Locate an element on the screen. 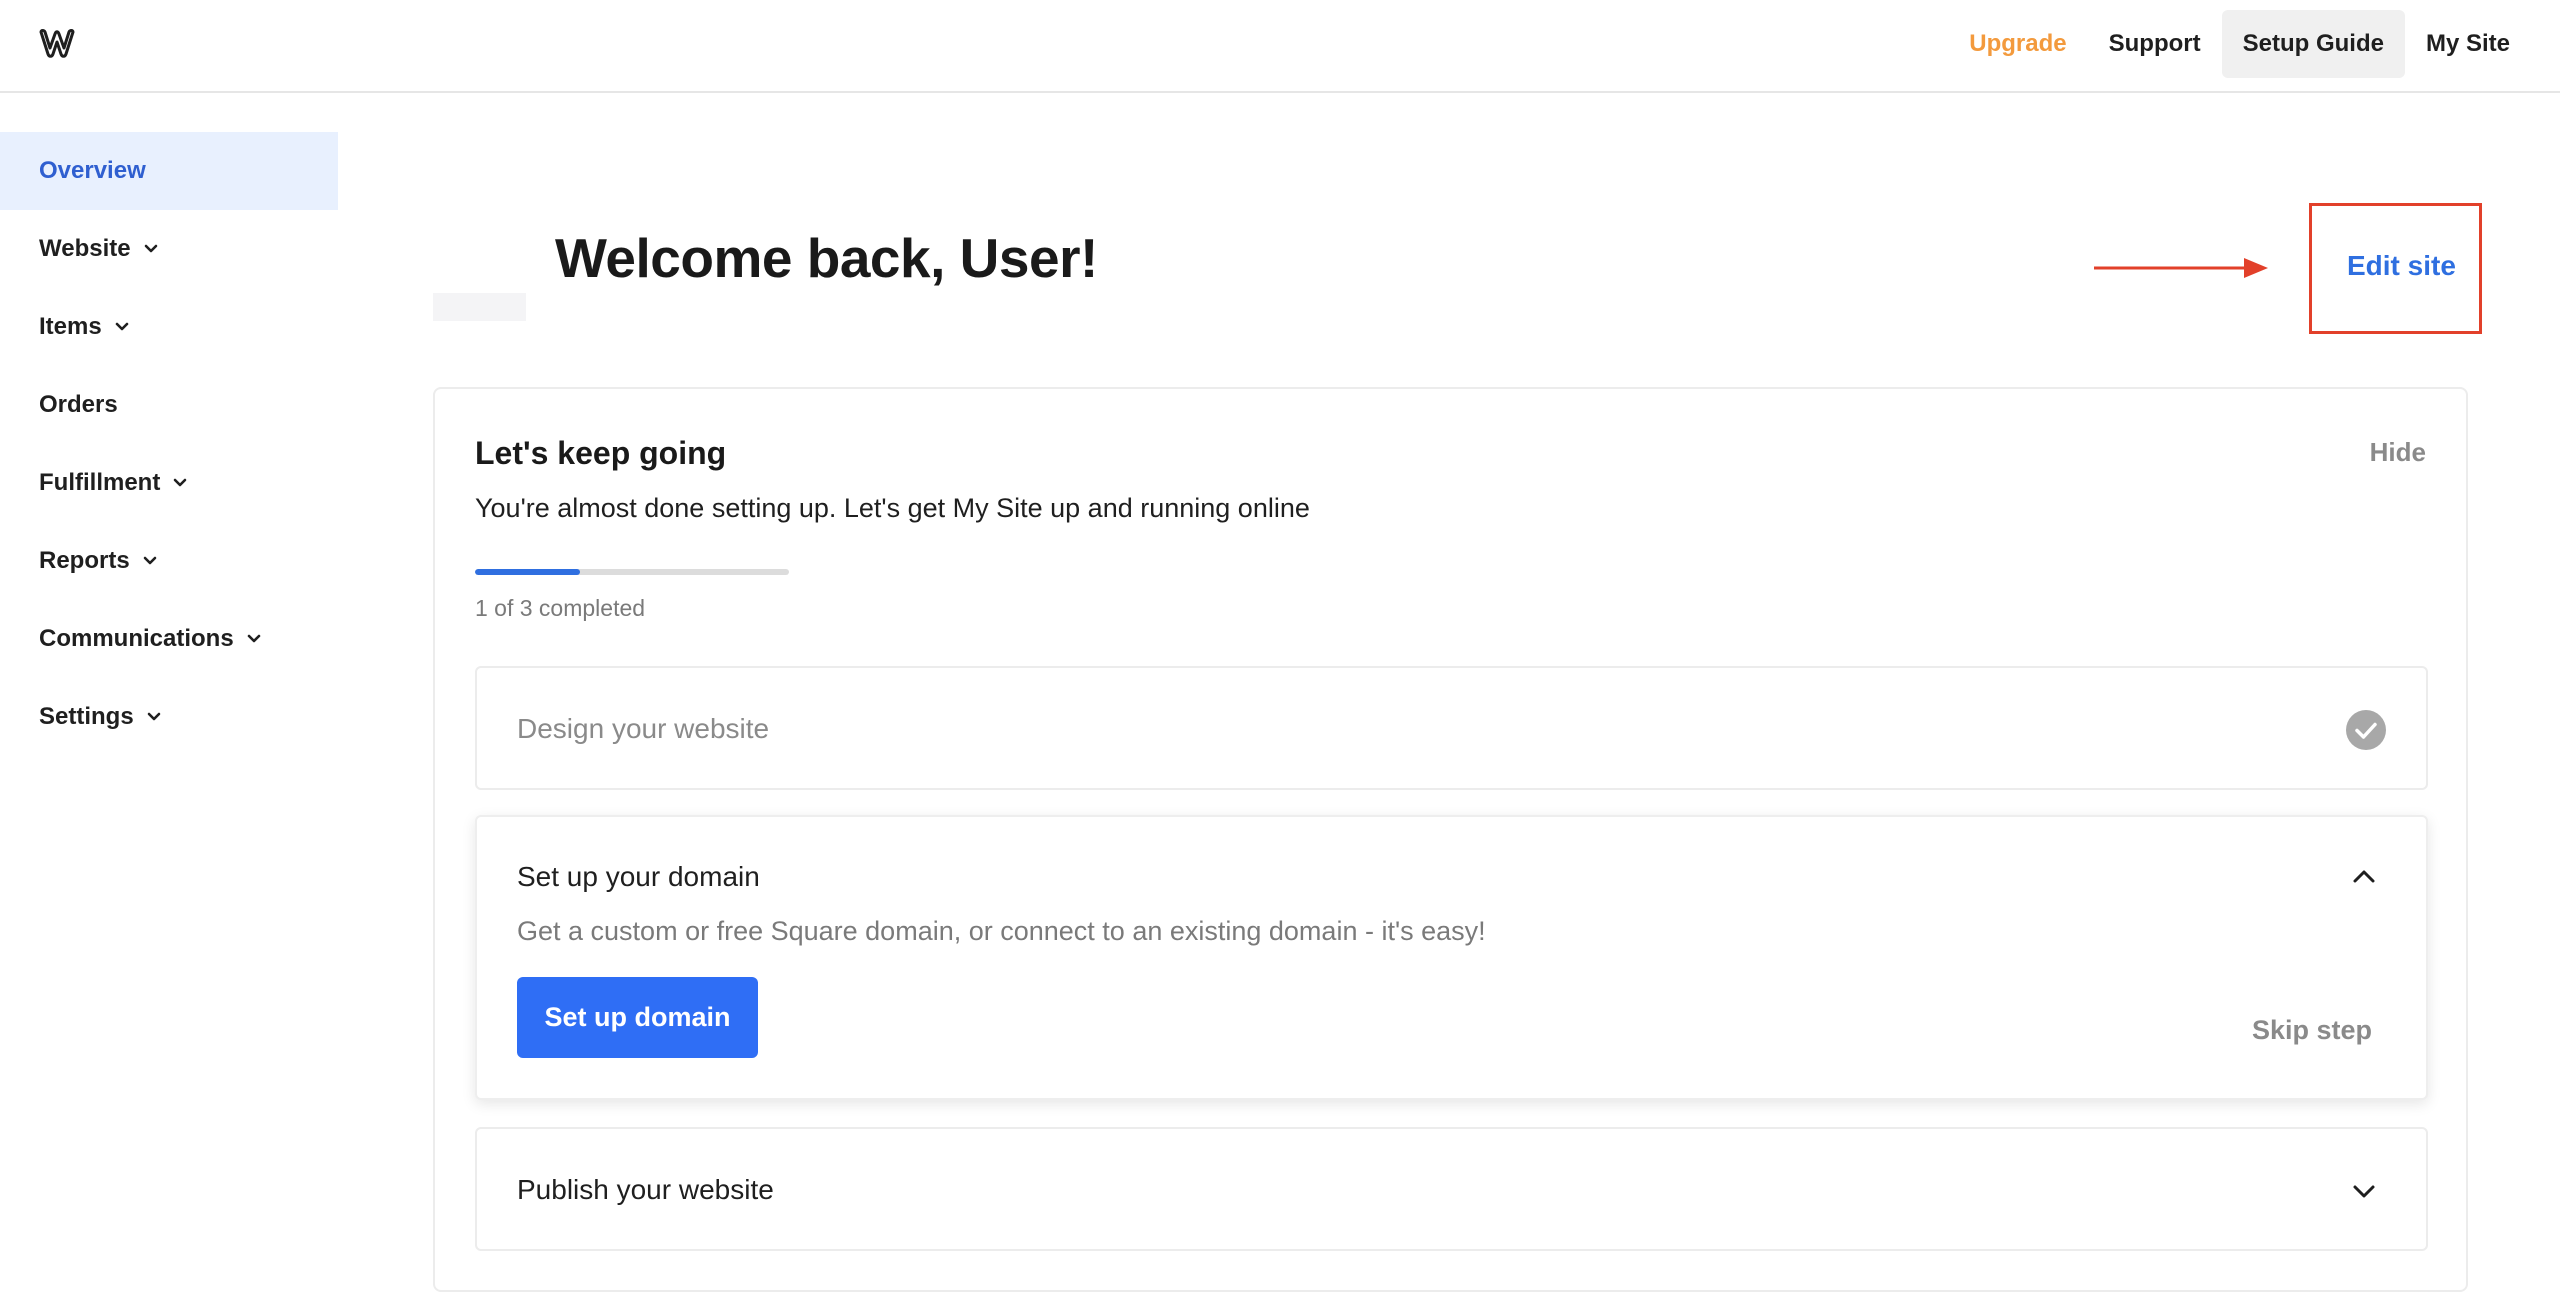 This screenshot has height=1313, width=2560. sidebar-item-label: Orders is located at coordinates (78, 404).